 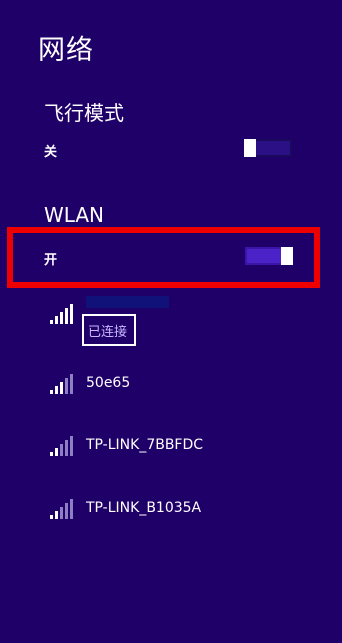 I want to click on network-name: 50e65, so click(x=108, y=383).